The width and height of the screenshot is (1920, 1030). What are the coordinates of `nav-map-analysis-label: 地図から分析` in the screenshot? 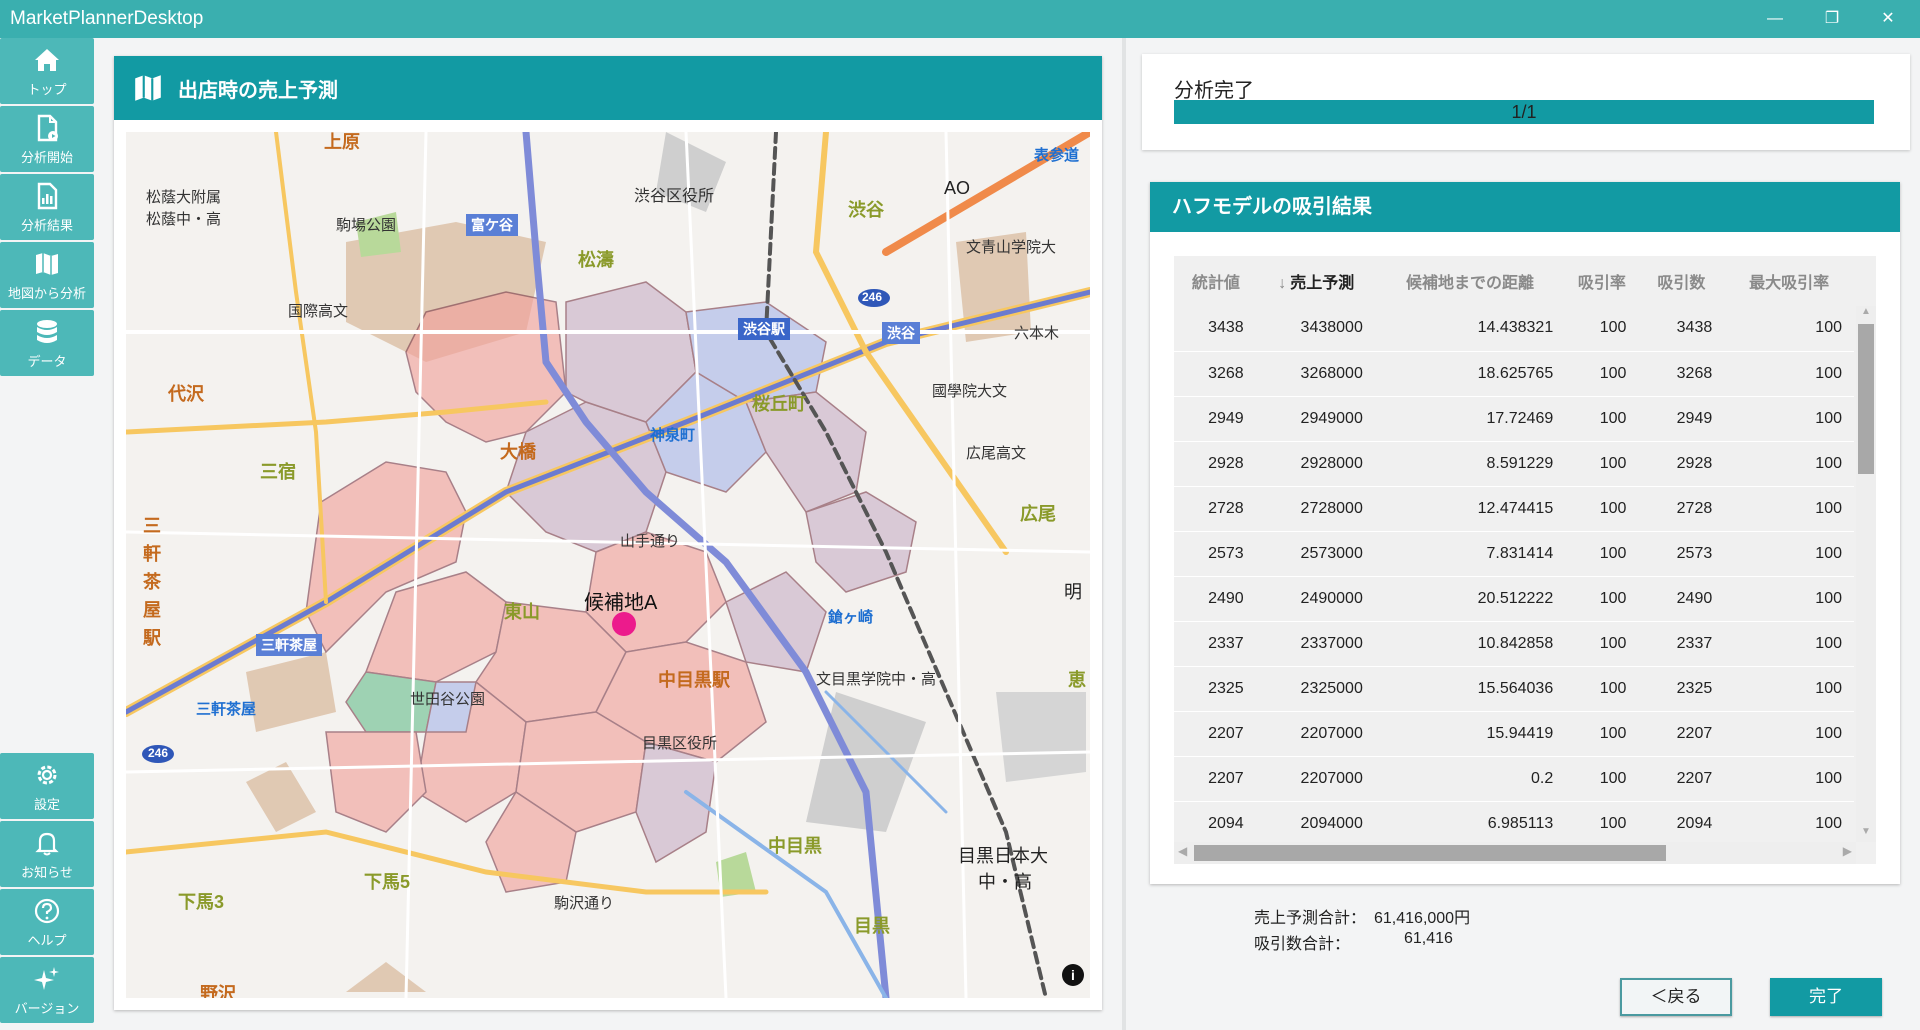 It's located at (46, 293).